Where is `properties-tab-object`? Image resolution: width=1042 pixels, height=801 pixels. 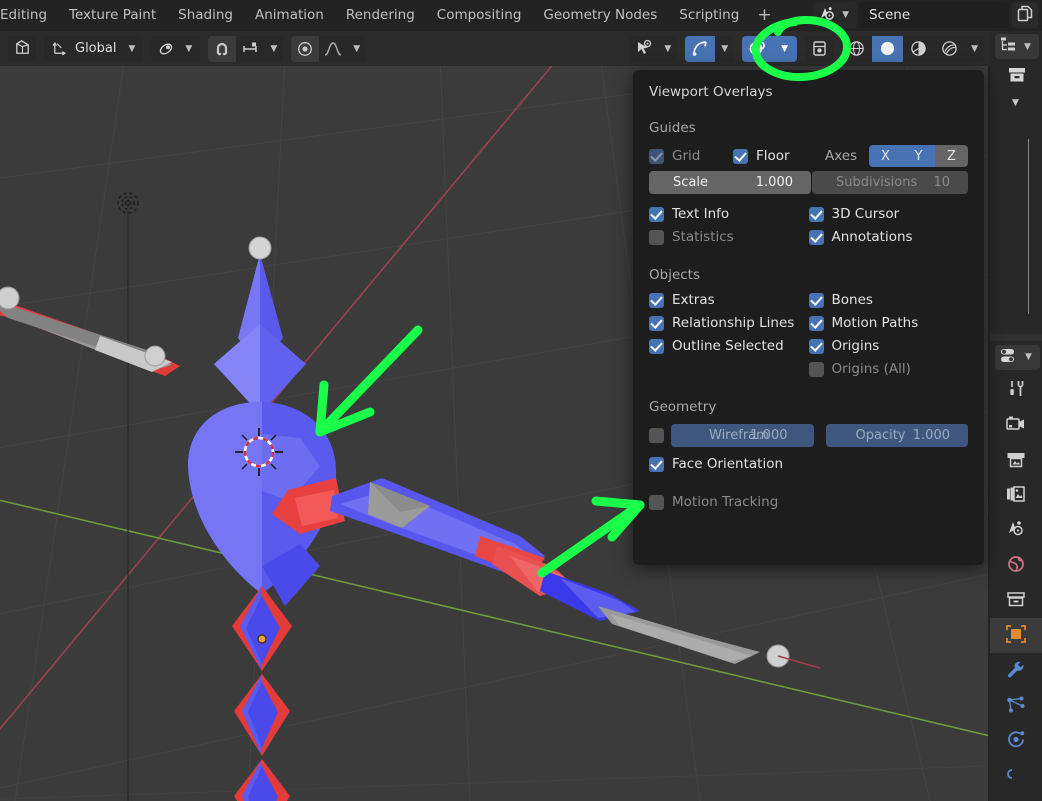
properties-tab-object is located at coordinates (1016, 635).